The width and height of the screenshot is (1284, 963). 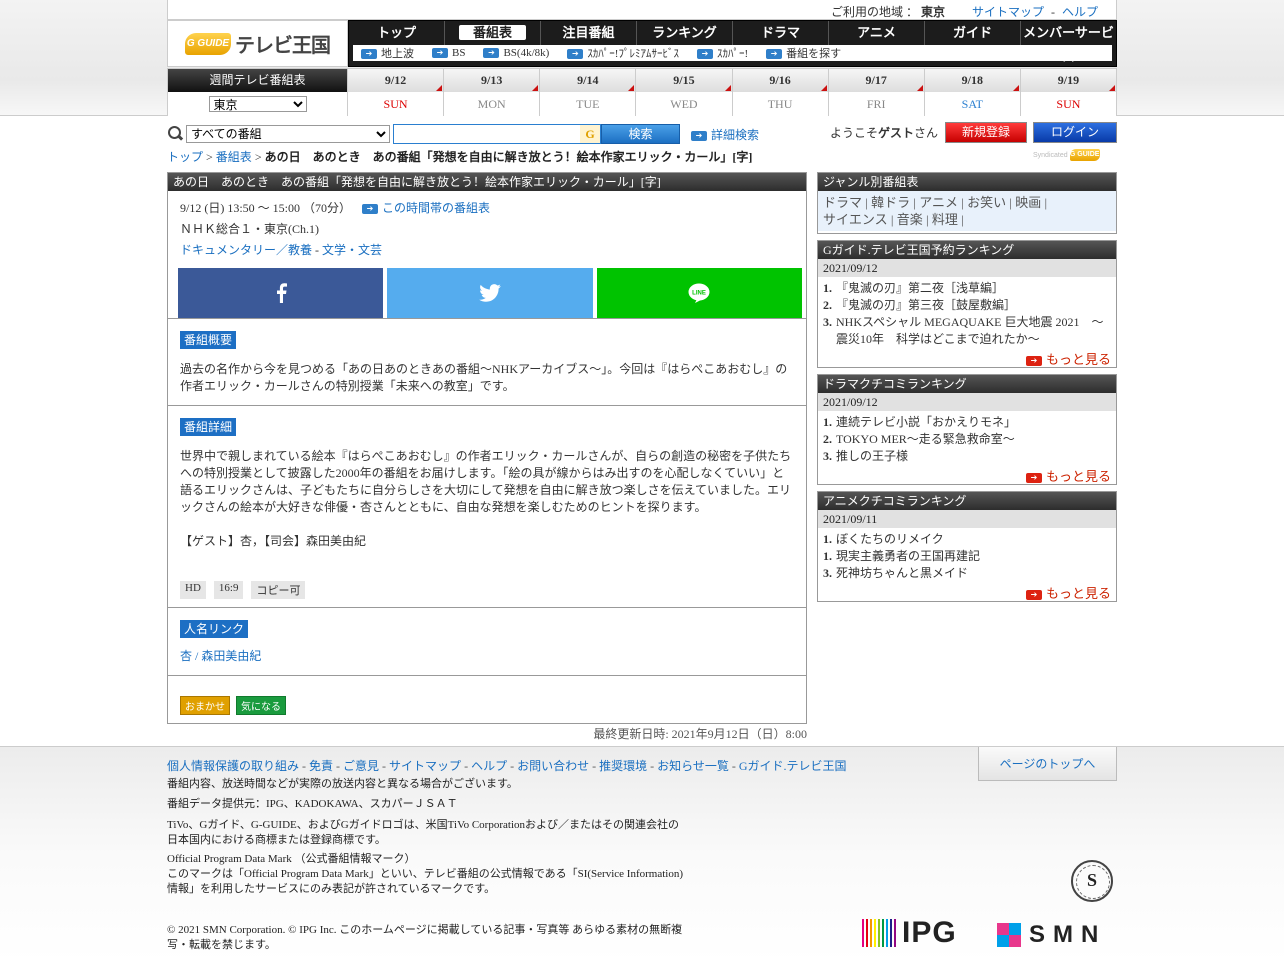 What do you see at coordinates (780, 104) in the screenshot?
I see `day-weekday: THU` at bounding box center [780, 104].